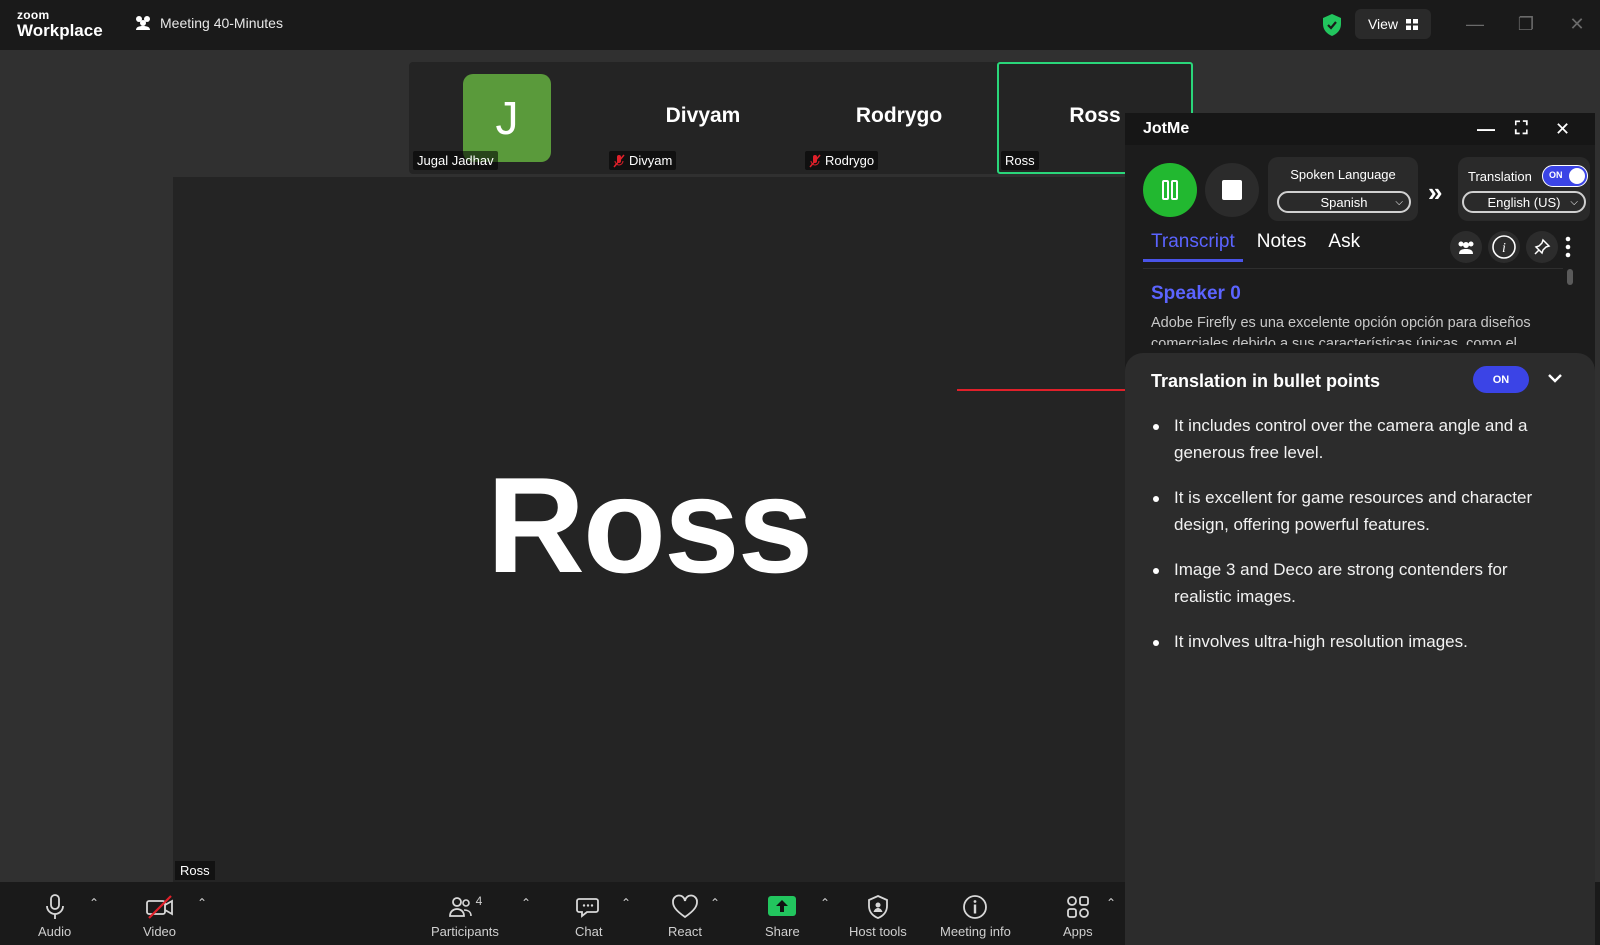  What do you see at coordinates (1435, 192) in the screenshot?
I see `double-chevron-right-icon: »` at bounding box center [1435, 192].